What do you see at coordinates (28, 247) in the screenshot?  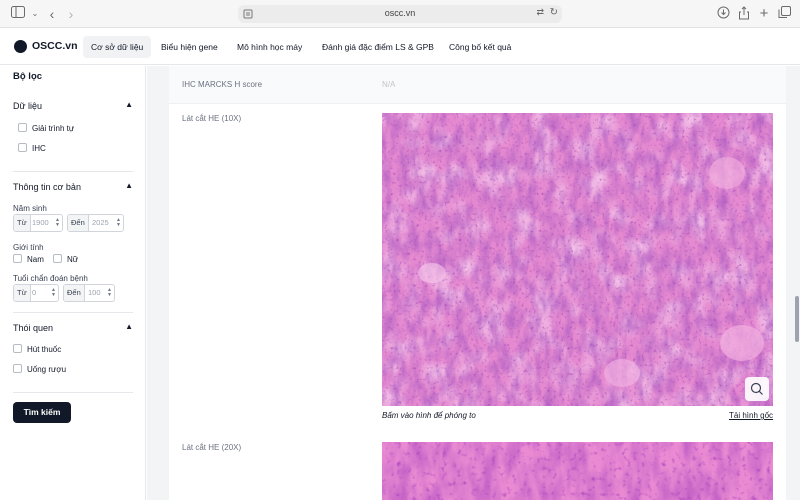 I see `gender-label: Giới tính` at bounding box center [28, 247].